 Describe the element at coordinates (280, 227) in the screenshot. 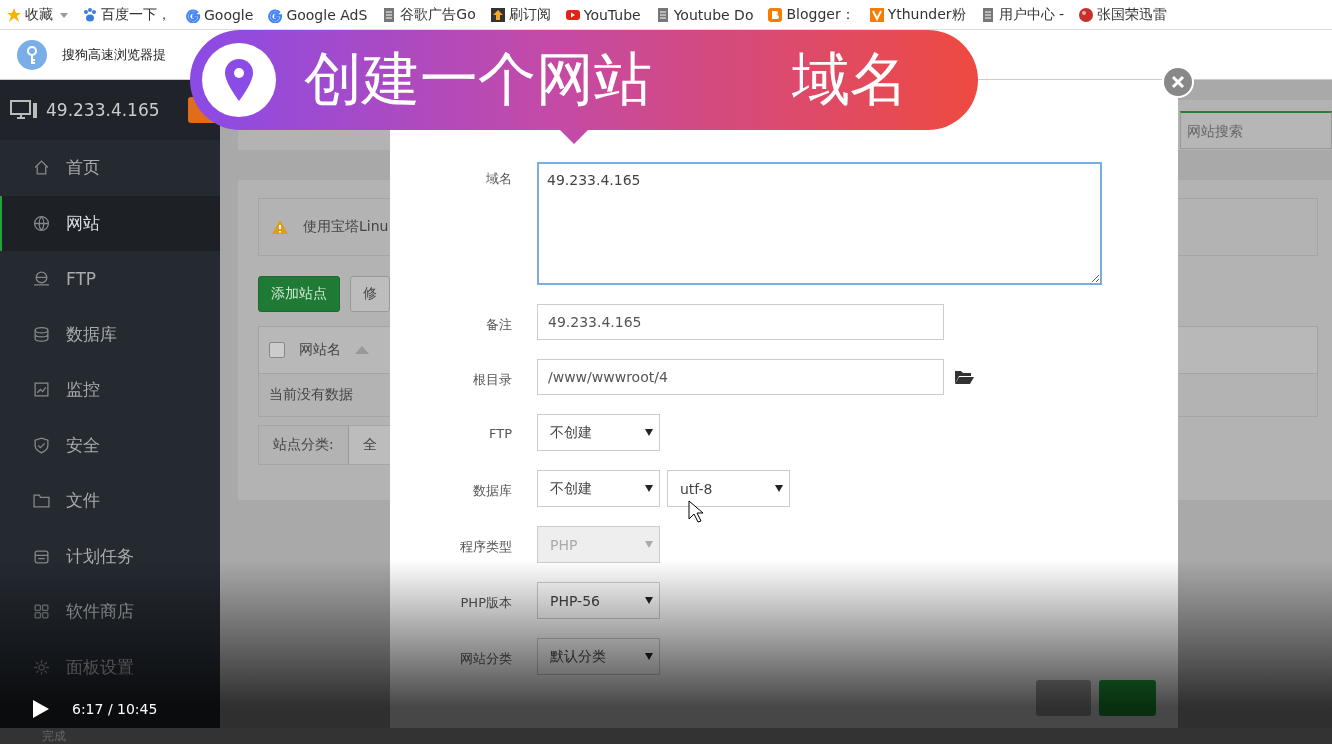

I see `warning-icon` at that location.